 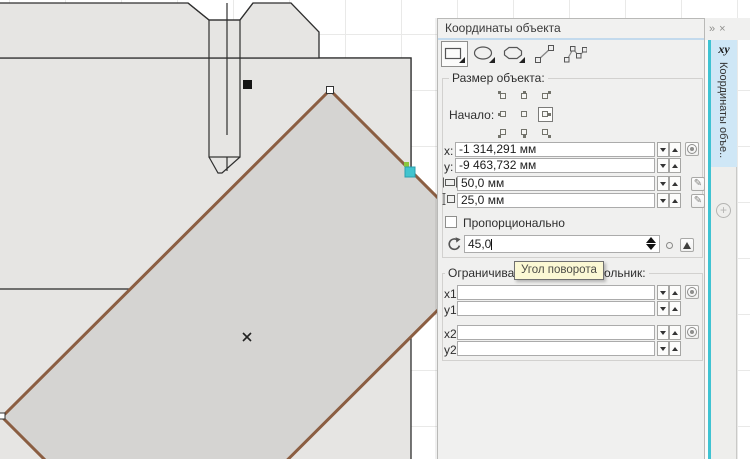 What do you see at coordinates (724, 49) in the screenshot?
I see `xy-tab-icon: ху` at bounding box center [724, 49].